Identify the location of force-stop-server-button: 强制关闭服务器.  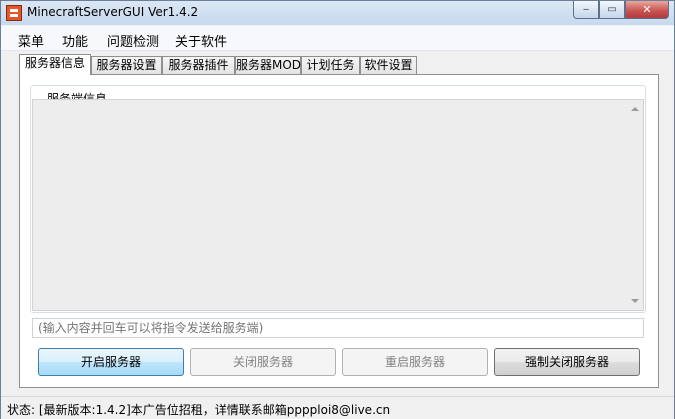
(567, 362).